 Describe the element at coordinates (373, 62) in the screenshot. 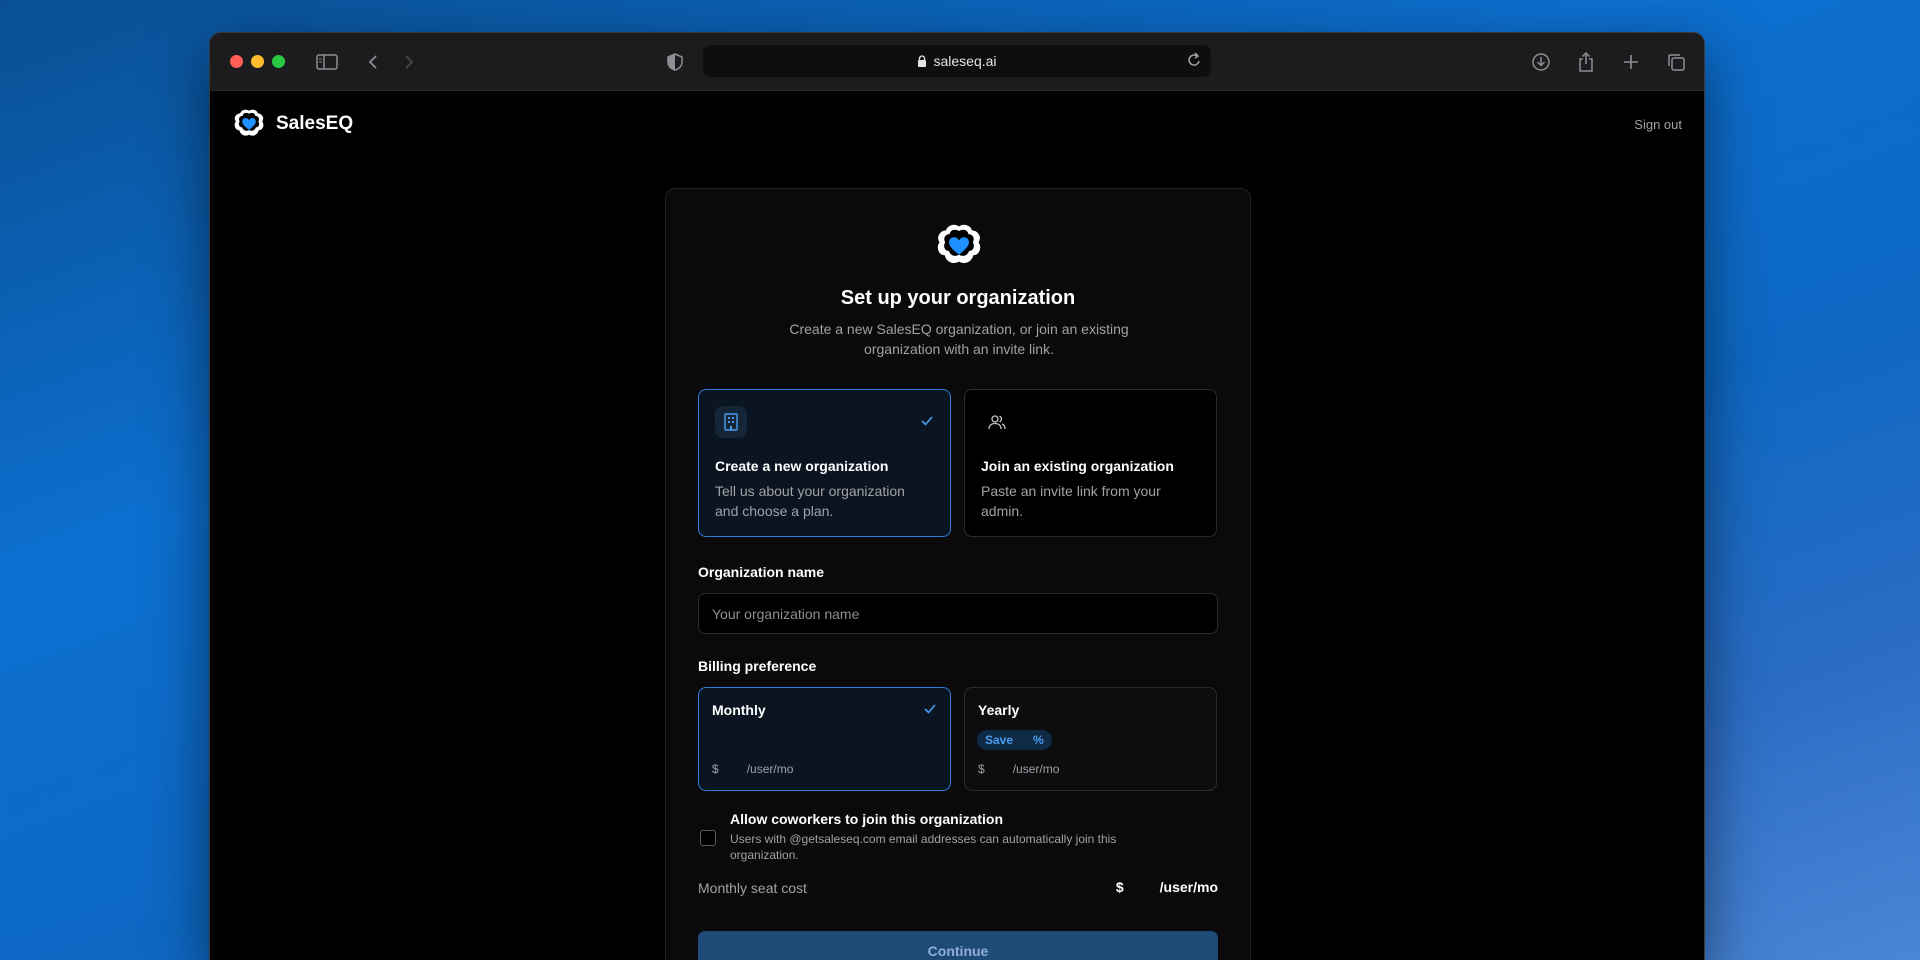

I see `back-icon` at that location.